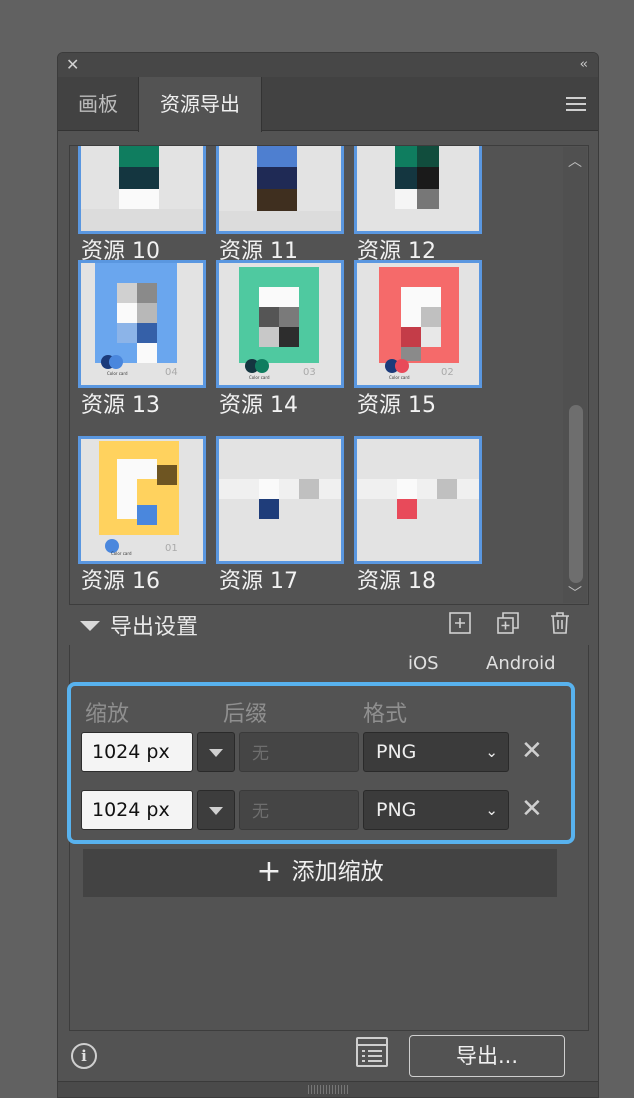 This screenshot has width=634, height=1098. What do you see at coordinates (396, 581) in the screenshot?
I see `asset-label: 资源 18` at bounding box center [396, 581].